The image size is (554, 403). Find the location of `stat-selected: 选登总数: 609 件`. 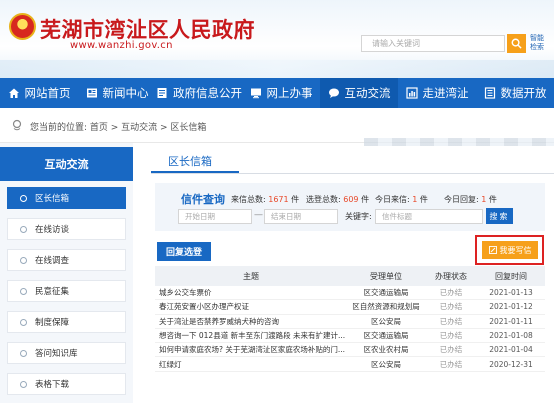

stat-selected: 选登总数: 609 件 is located at coordinates (338, 199).